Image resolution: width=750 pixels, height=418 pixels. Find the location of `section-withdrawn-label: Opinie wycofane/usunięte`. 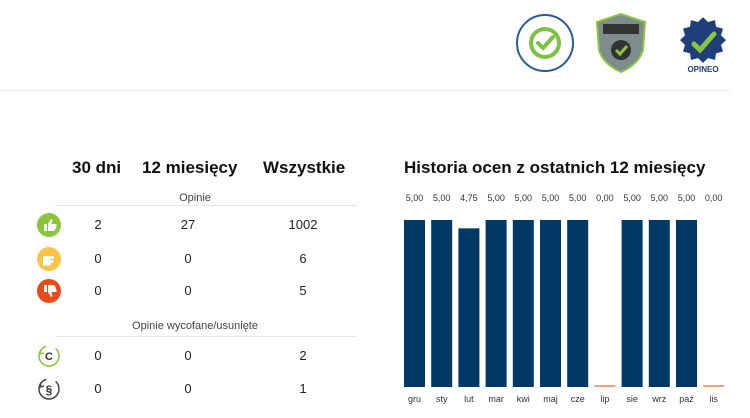

section-withdrawn-label: Opinie wycofane/usunięte is located at coordinates (195, 326).